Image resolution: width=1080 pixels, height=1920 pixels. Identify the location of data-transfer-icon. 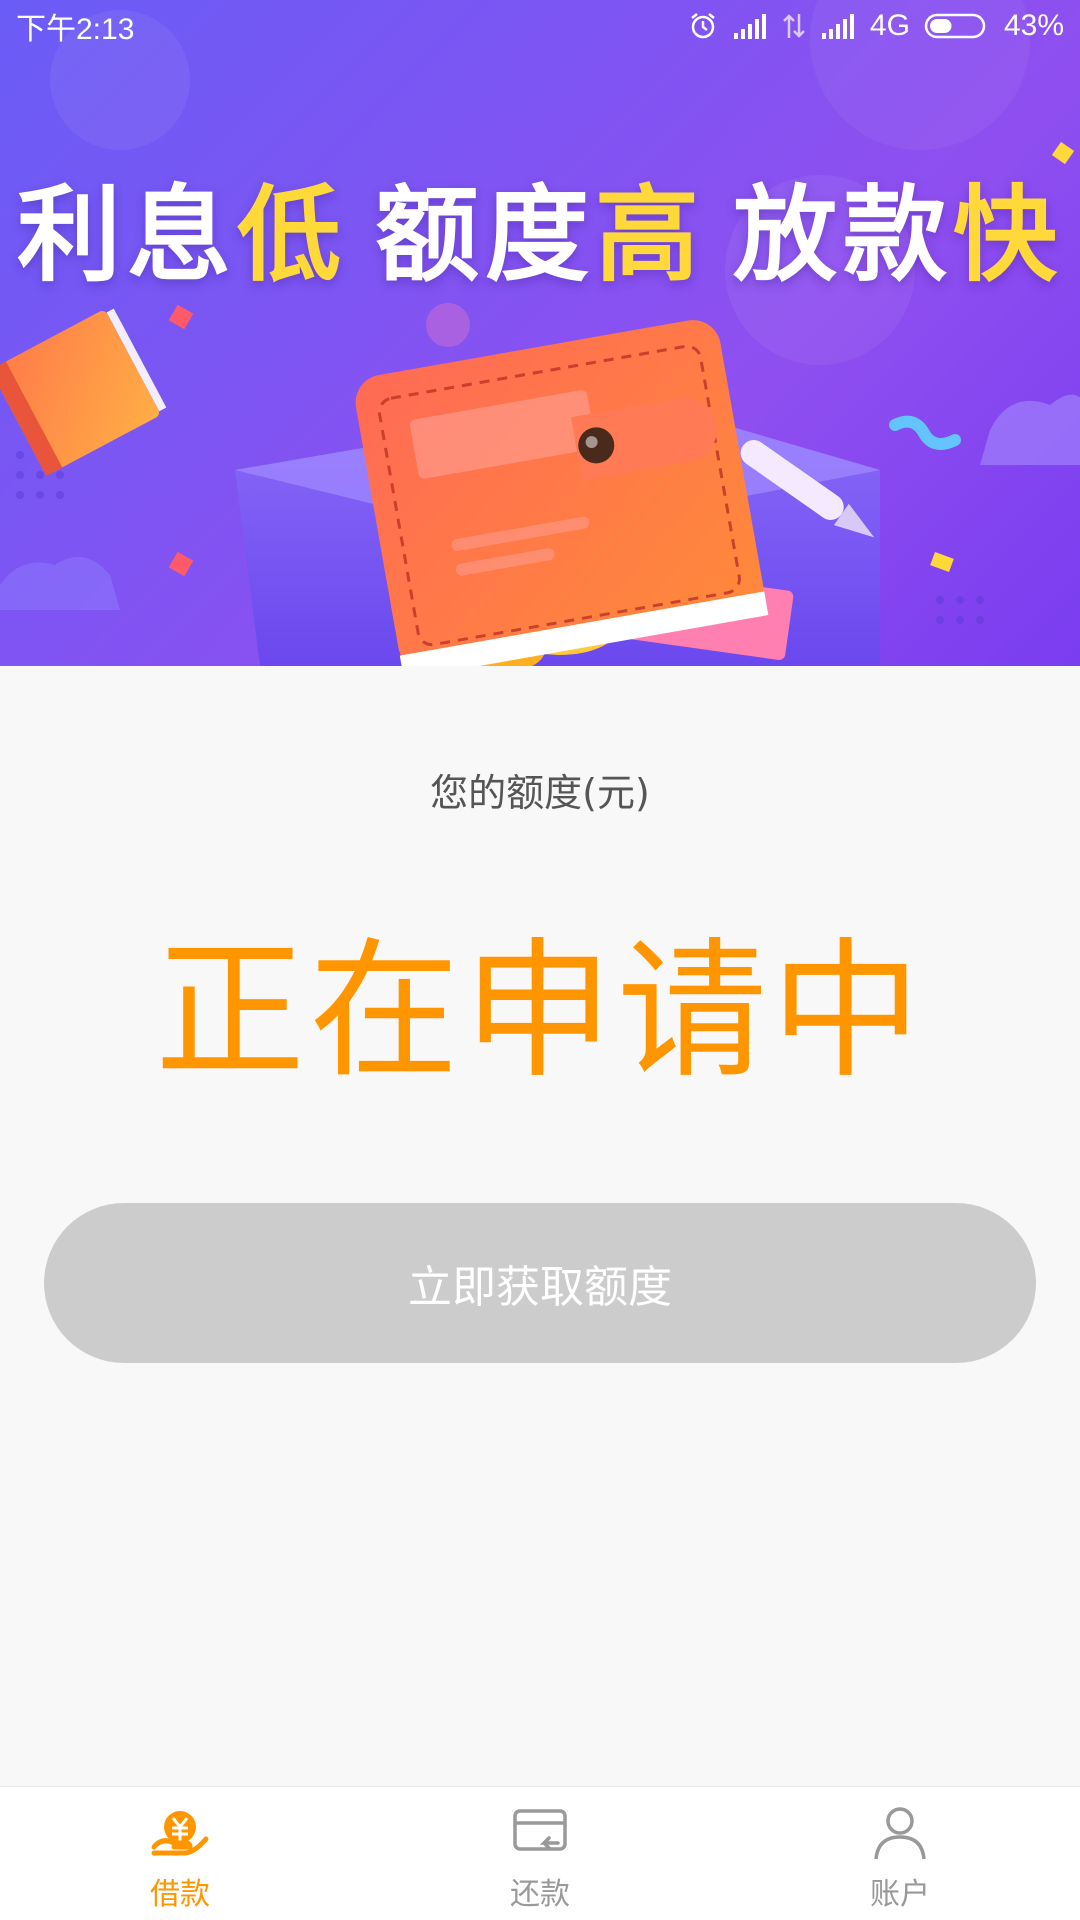
(794, 26).